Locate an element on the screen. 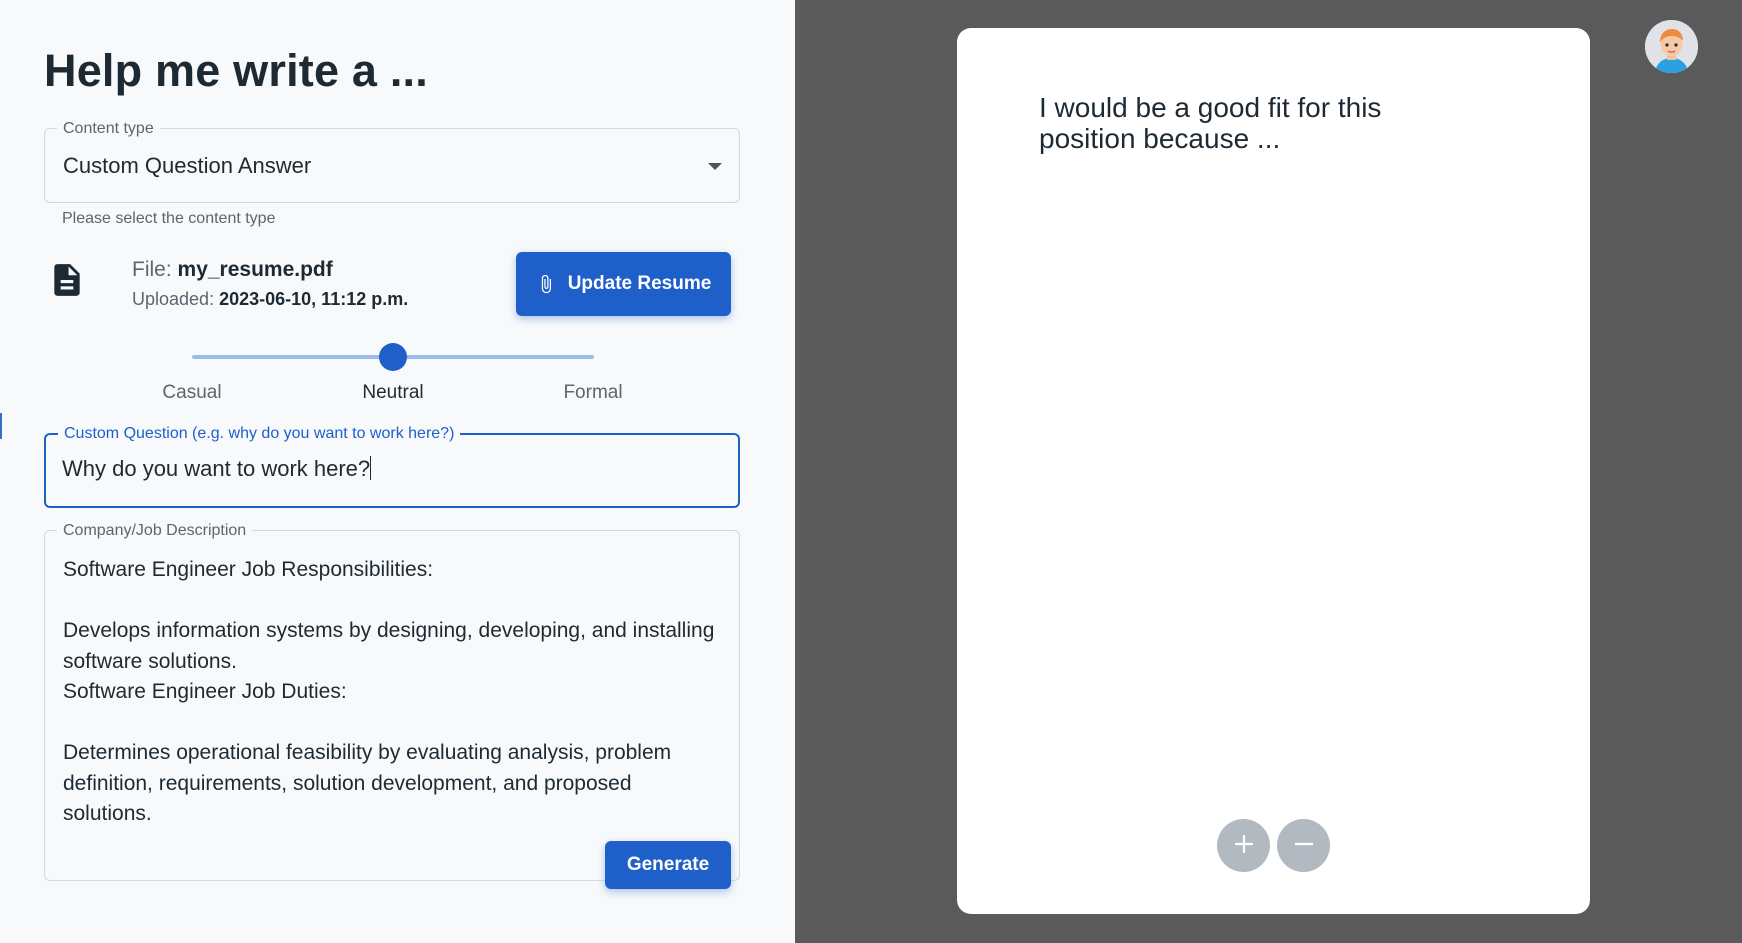 This screenshot has width=1742, height=943. job-description-label: Company/Job Description is located at coordinates (155, 531).